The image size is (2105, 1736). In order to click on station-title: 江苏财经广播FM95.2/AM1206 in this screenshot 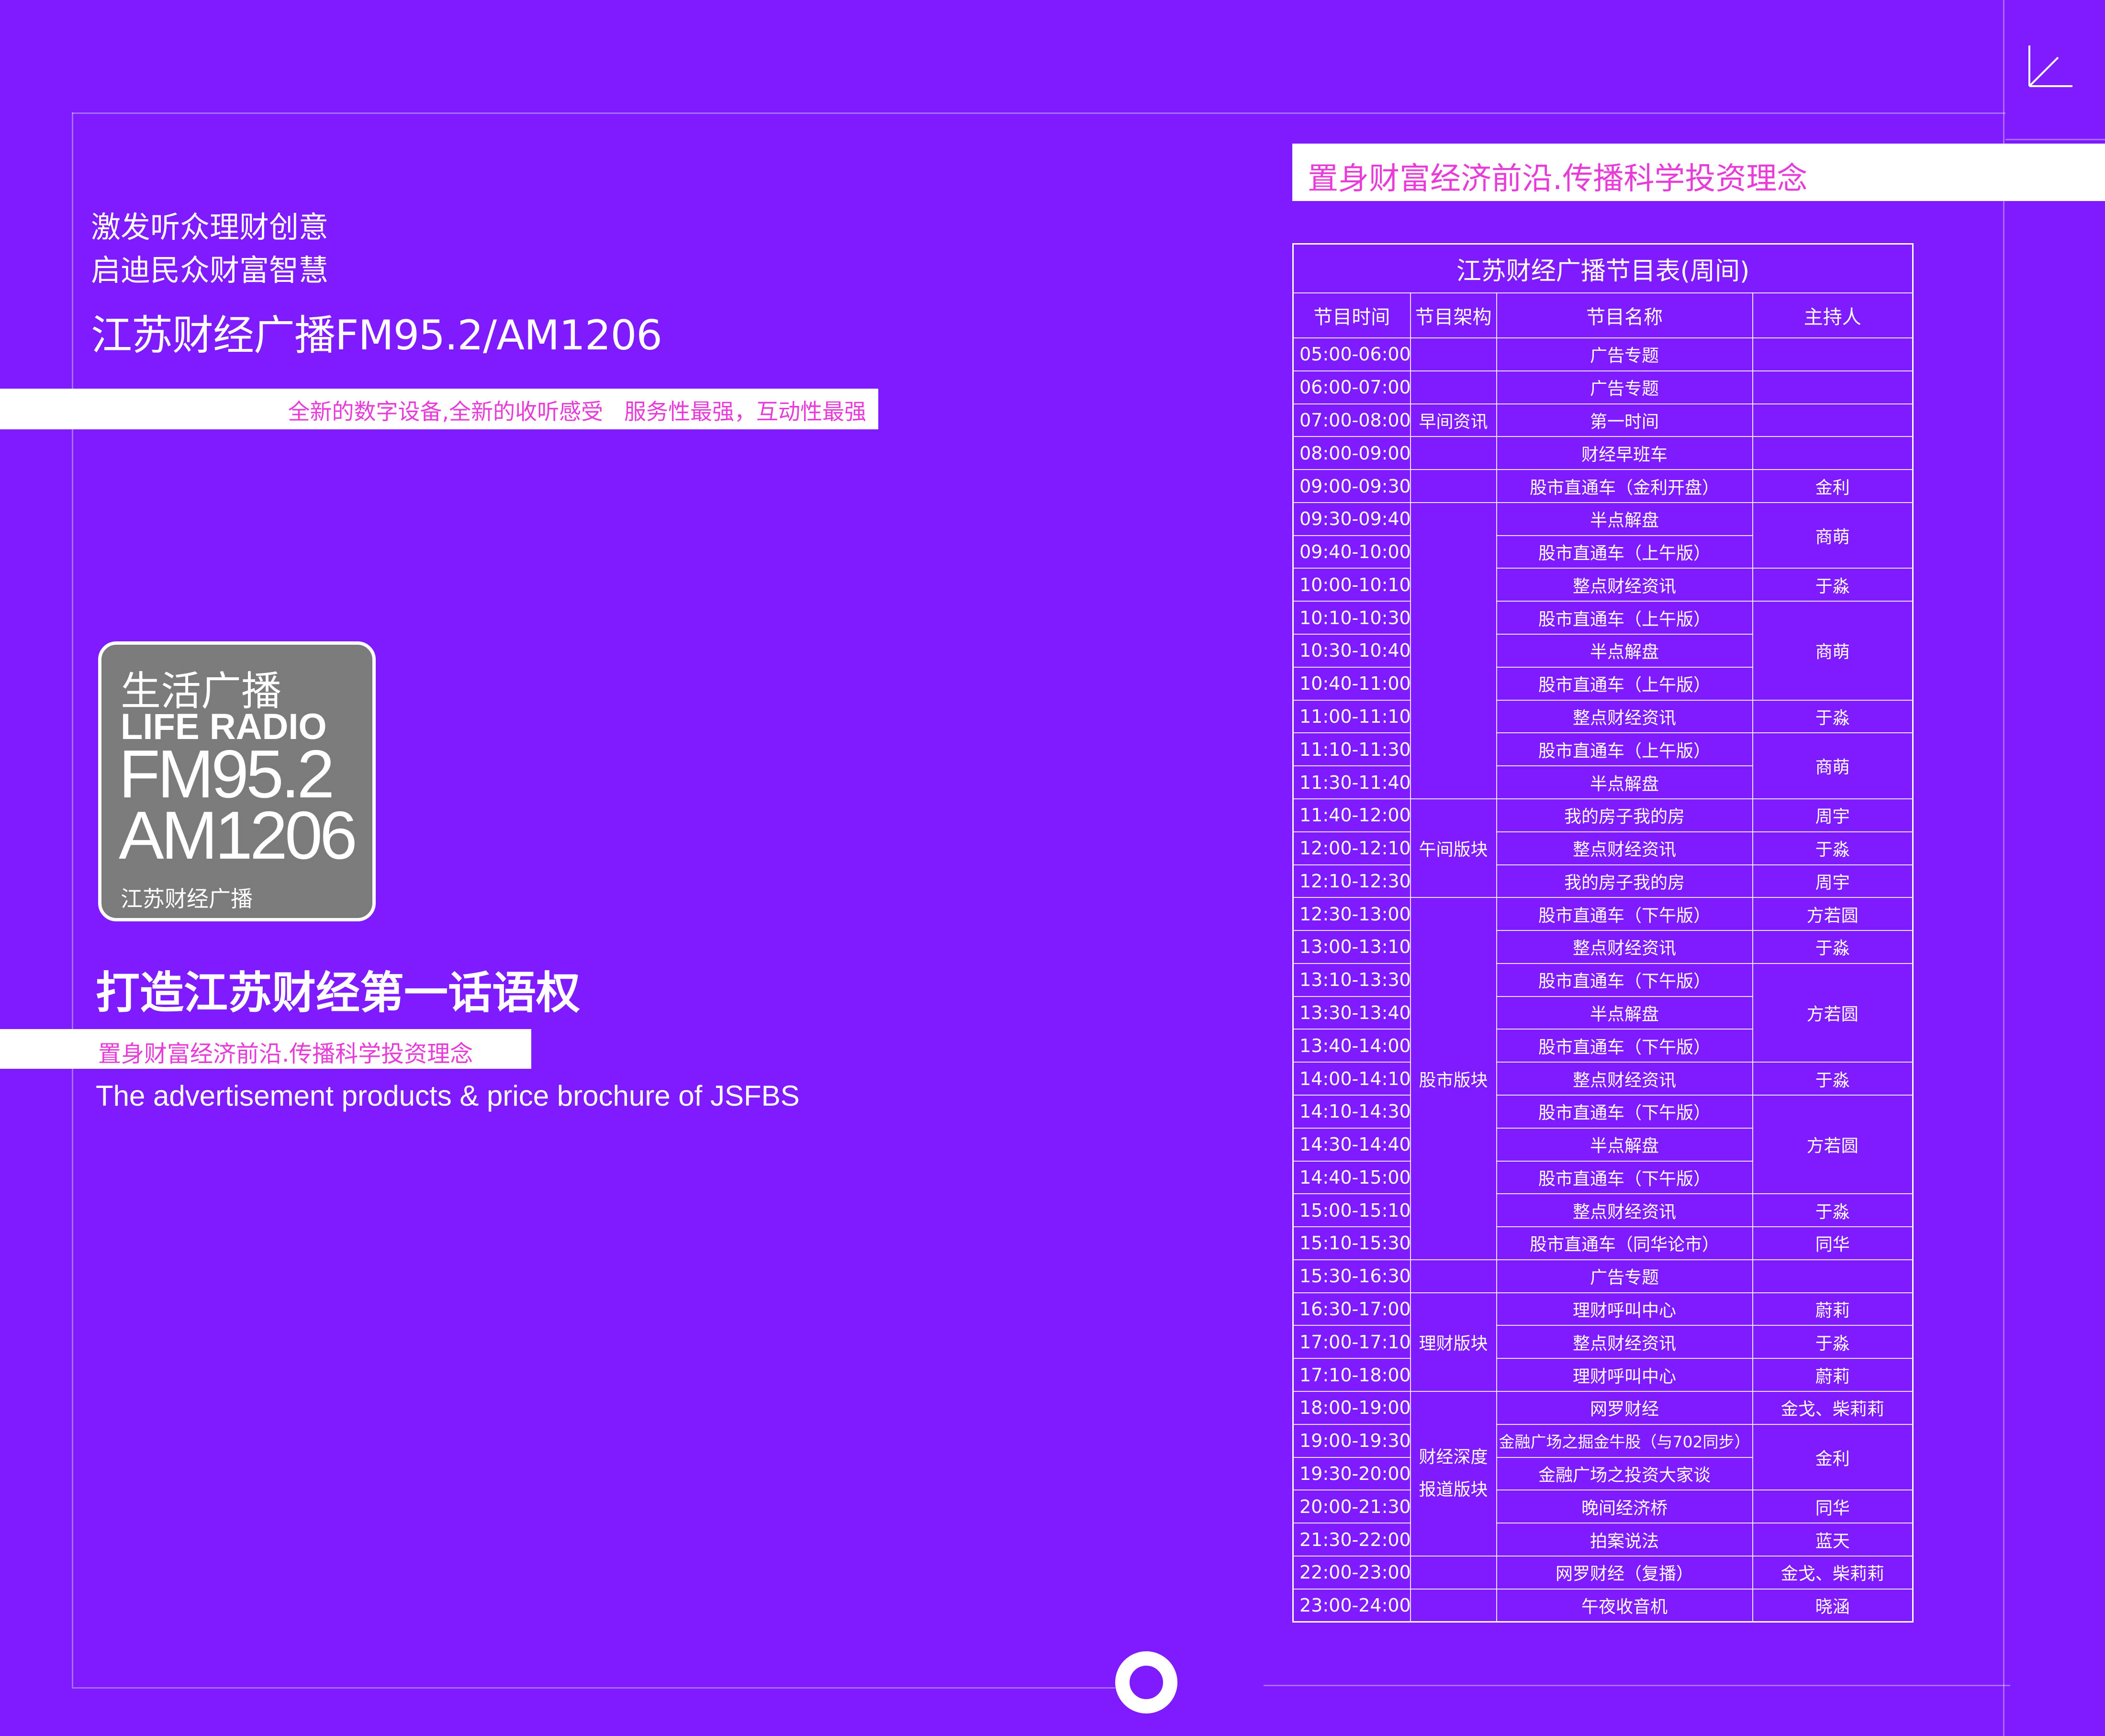, I will do `click(376, 336)`.